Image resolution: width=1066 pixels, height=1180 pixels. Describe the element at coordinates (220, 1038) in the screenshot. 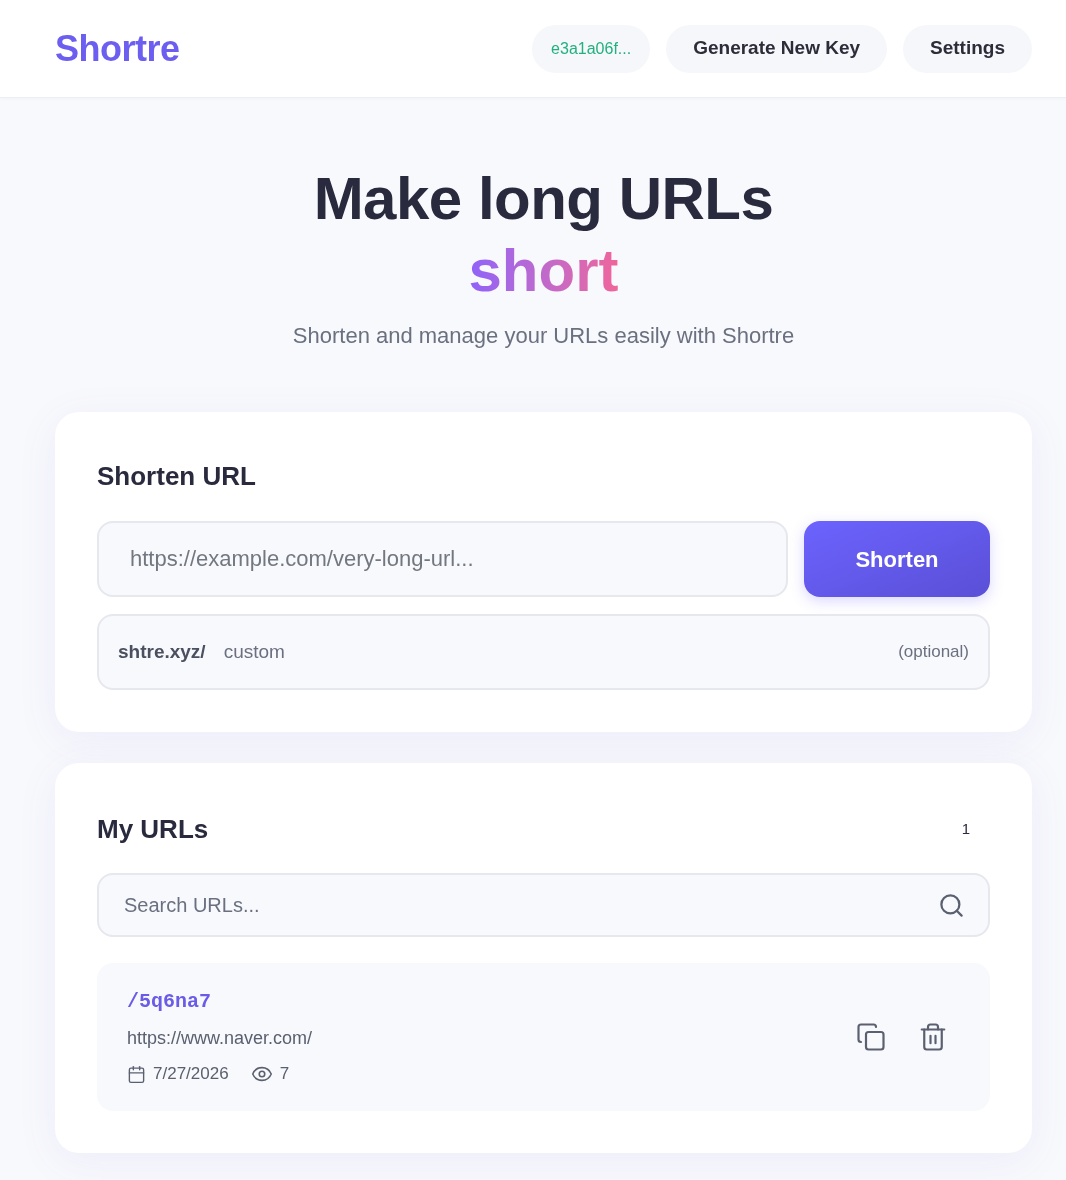

I see `original-url: https://www.naver.com/` at that location.